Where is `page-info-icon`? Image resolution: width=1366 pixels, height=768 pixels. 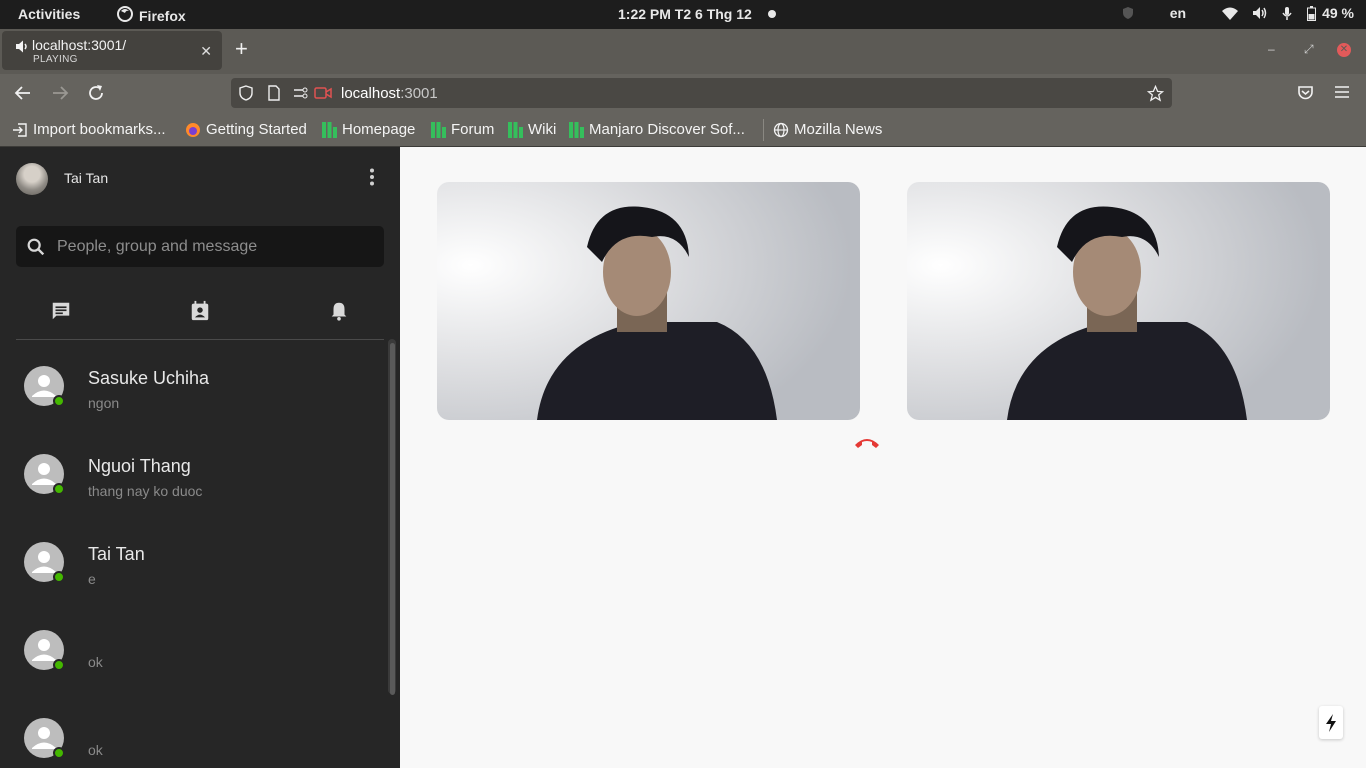 page-info-icon is located at coordinates (274, 95).